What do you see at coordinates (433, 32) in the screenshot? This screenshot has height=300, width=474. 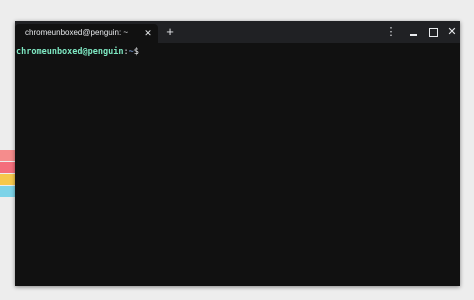 I see `maximize-icon` at bounding box center [433, 32].